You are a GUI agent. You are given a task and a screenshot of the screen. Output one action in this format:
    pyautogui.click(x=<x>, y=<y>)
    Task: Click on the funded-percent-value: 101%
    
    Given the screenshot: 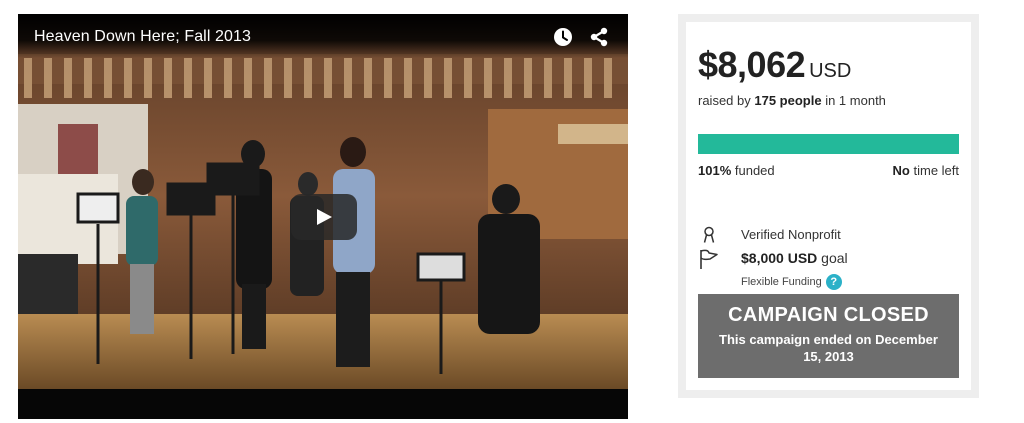 What is the action you would take?
    pyautogui.click(x=715, y=170)
    